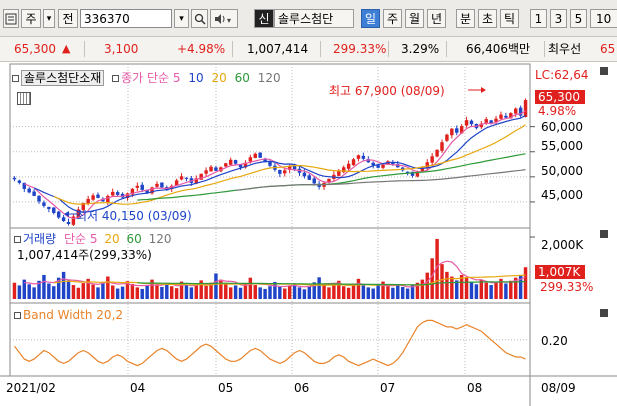  I want to click on x-label-05: 05, so click(226, 388).